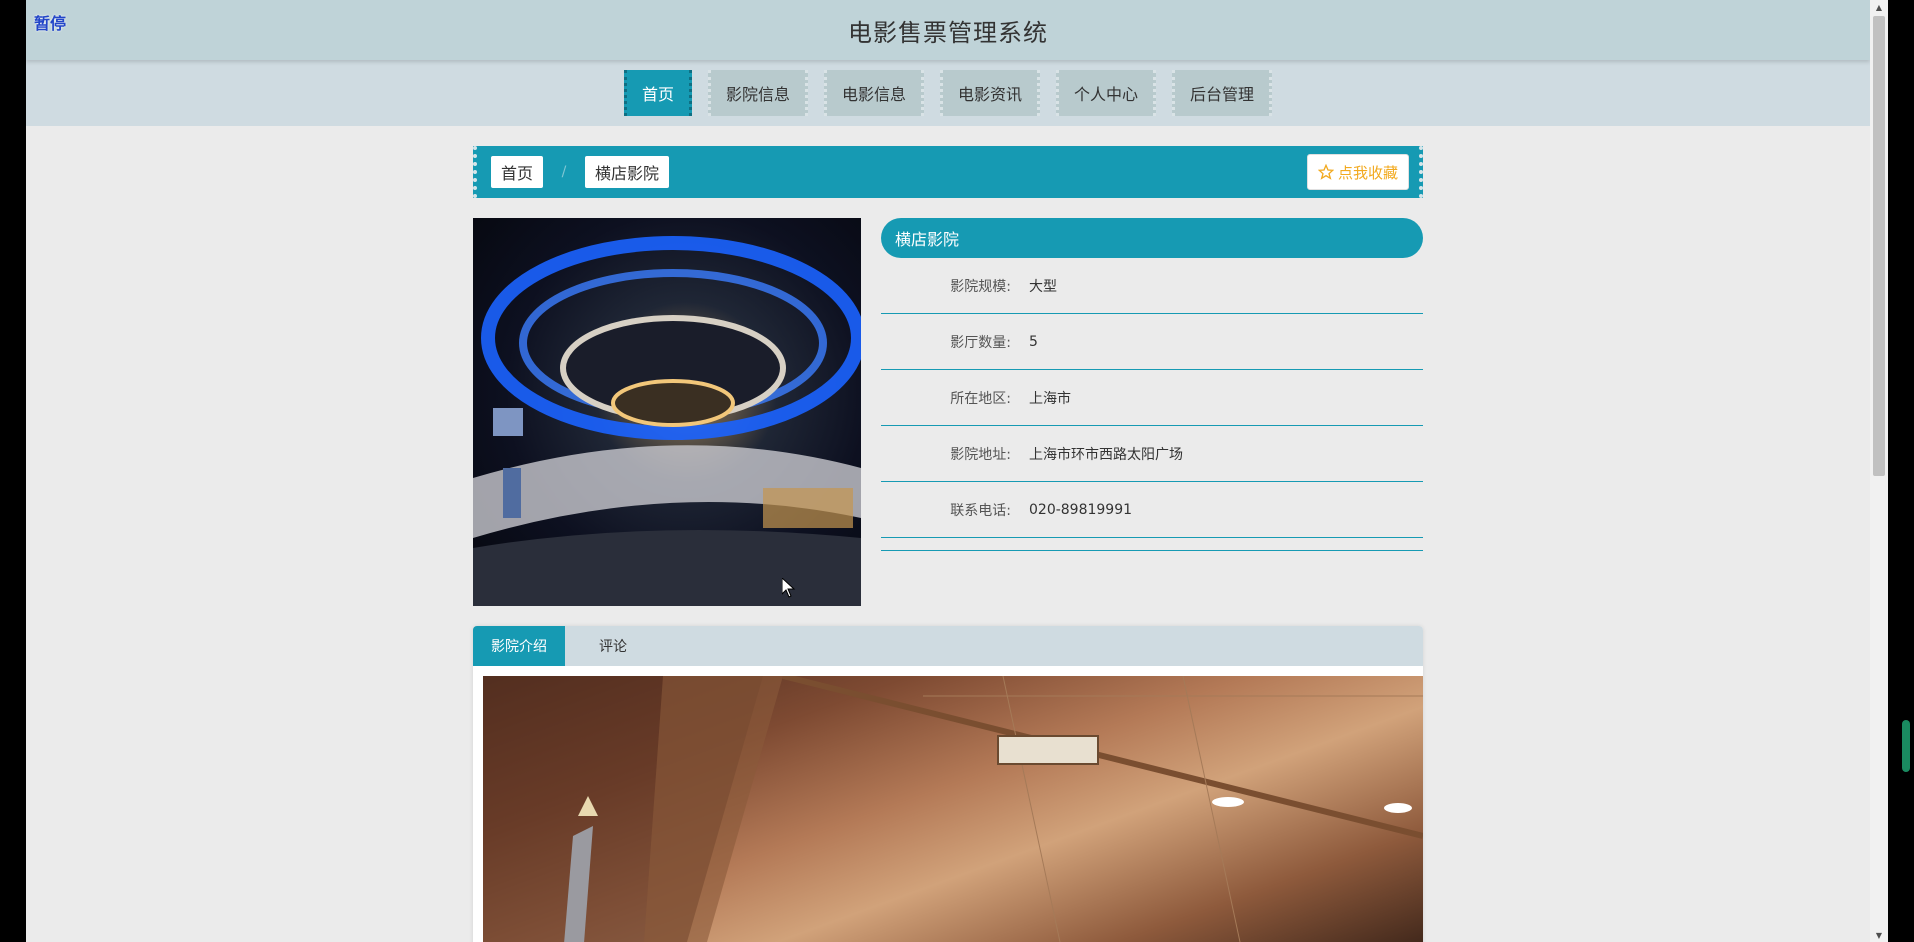 This screenshot has width=1914, height=942. Describe the element at coordinates (1152, 342) in the screenshot. I see `info-row-halls: 影厅数量: 5` at that location.